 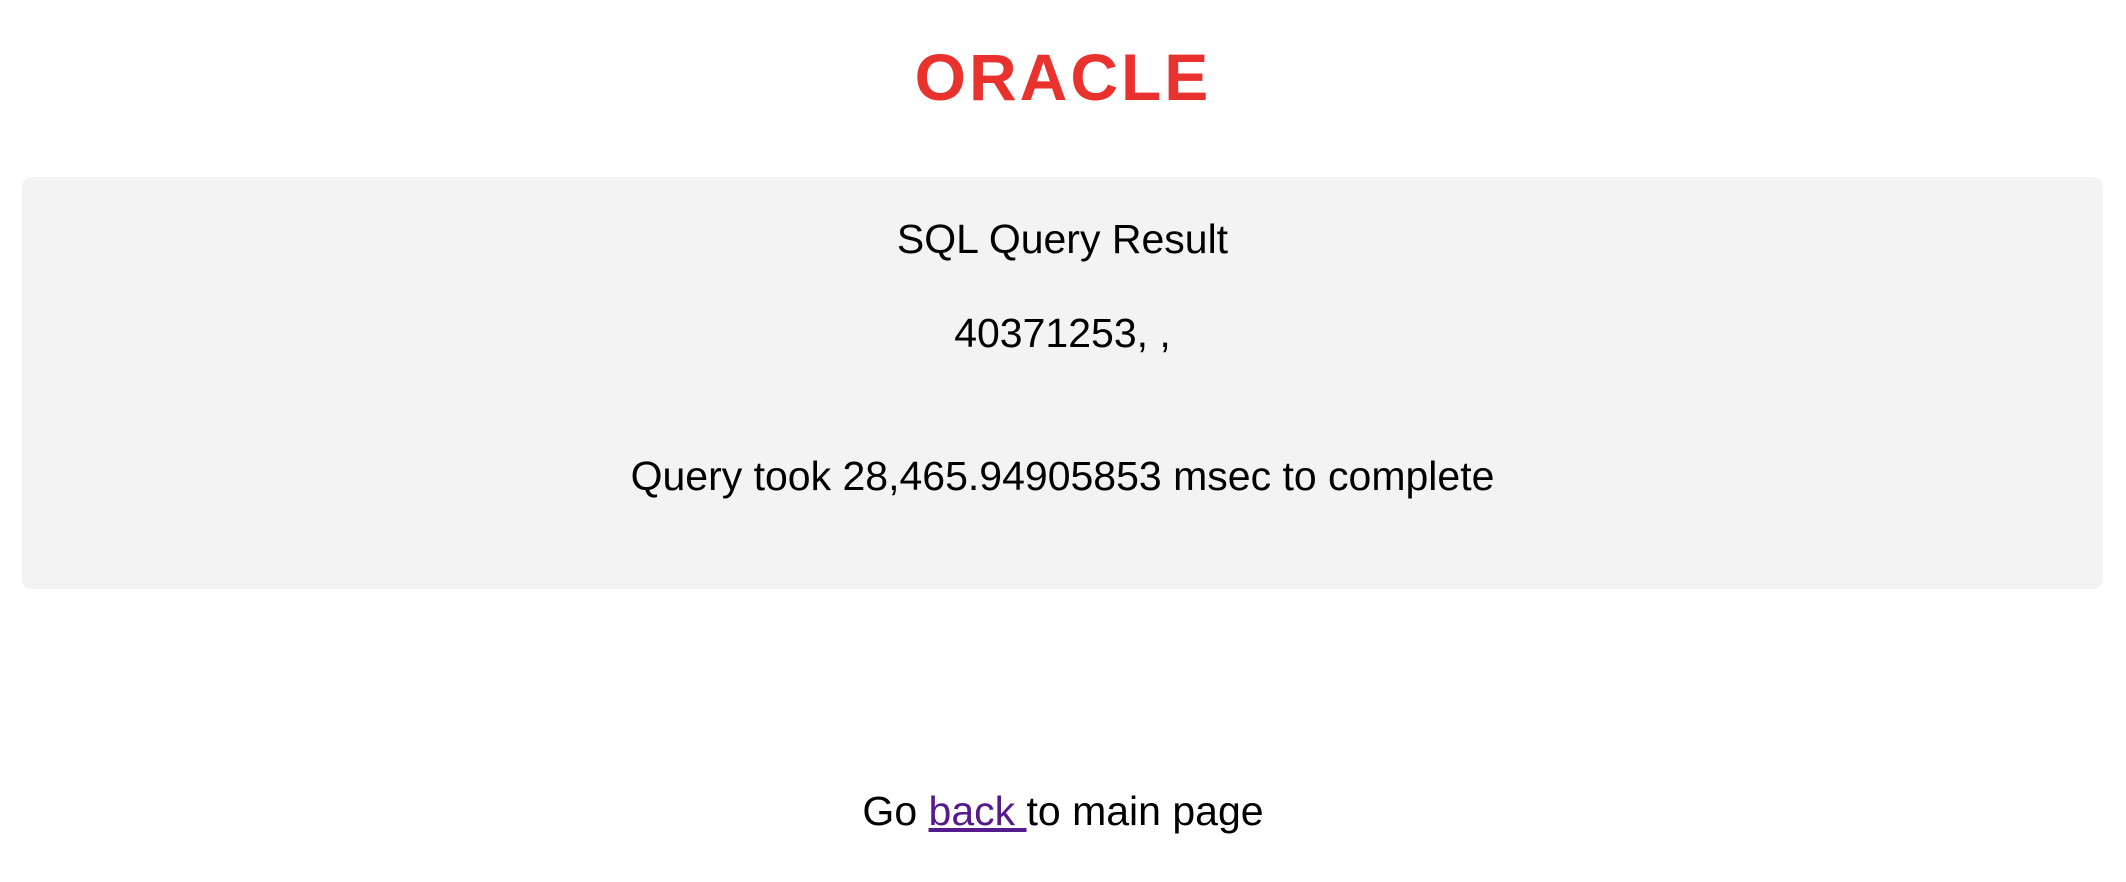 I want to click on oracle-logo-icon: ORACLE, so click(x=1063, y=78).